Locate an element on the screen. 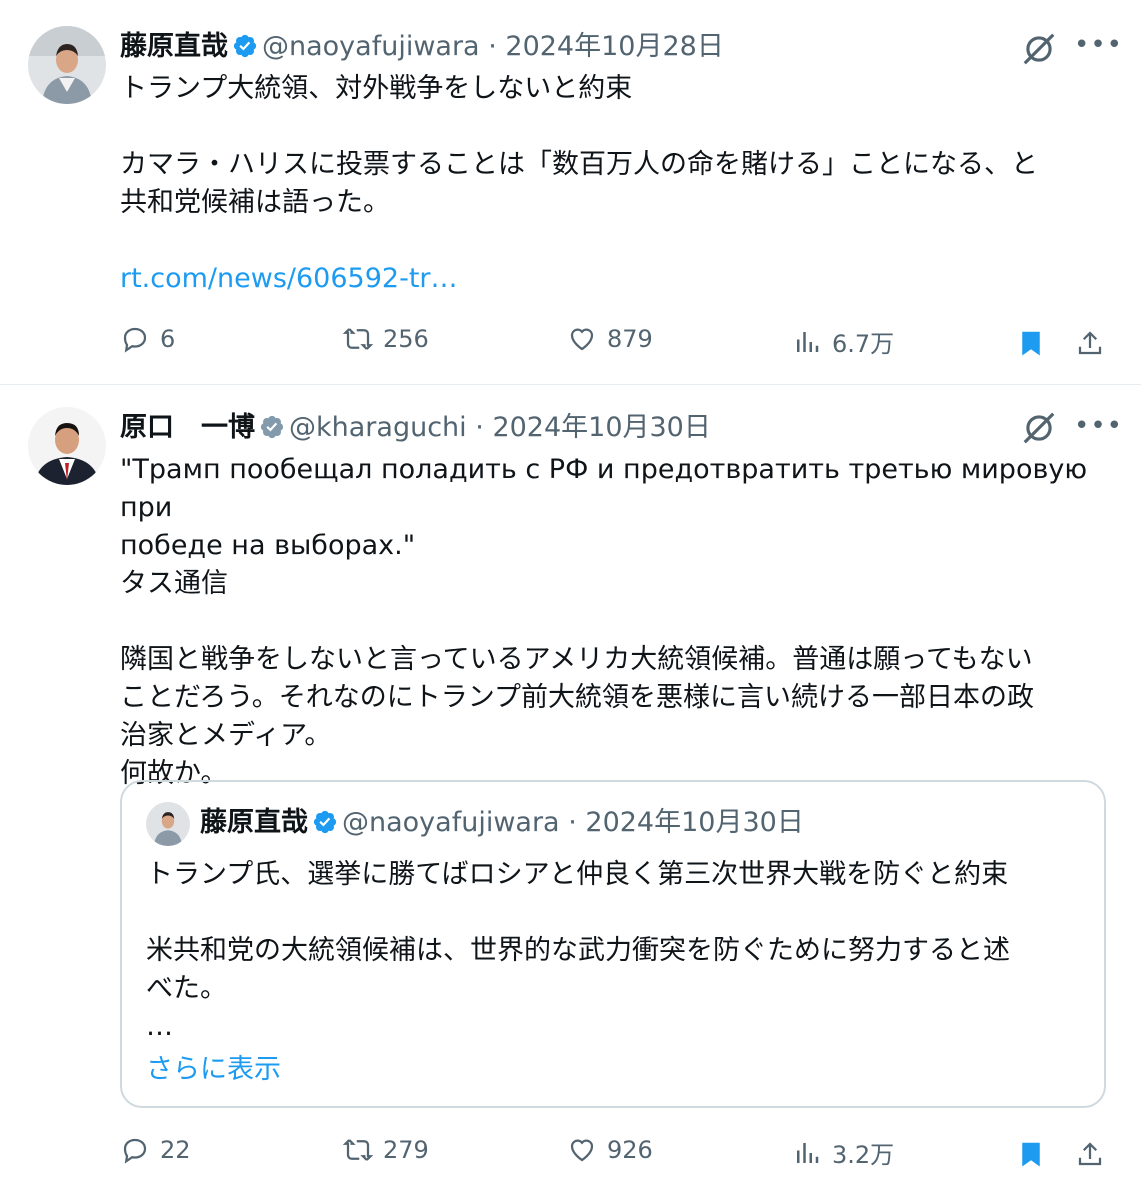 The width and height of the screenshot is (1141, 1200). author-handle: @kharaguchi is located at coordinates (378, 427).